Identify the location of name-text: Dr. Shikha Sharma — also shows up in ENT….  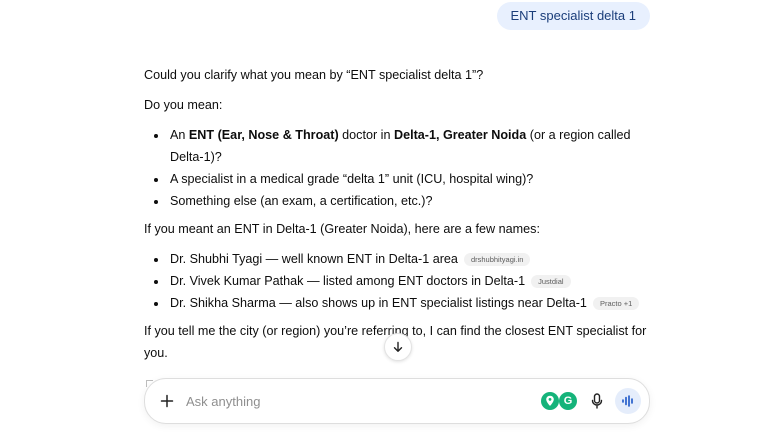
(378, 303).